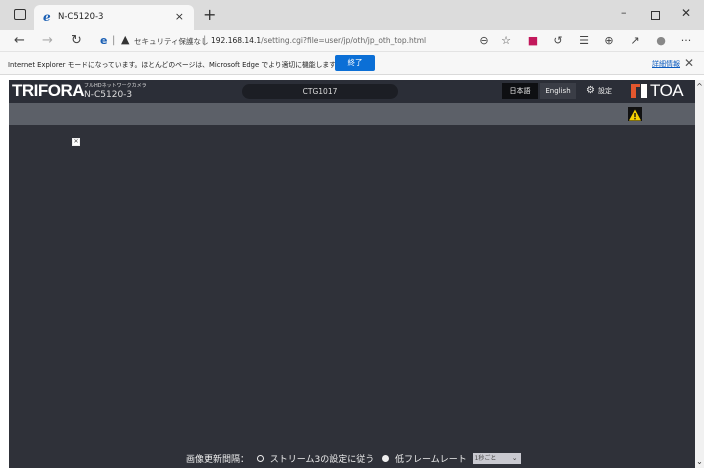  Describe the element at coordinates (584, 40) in the screenshot. I see `favorites-list-icon: ☰` at that location.